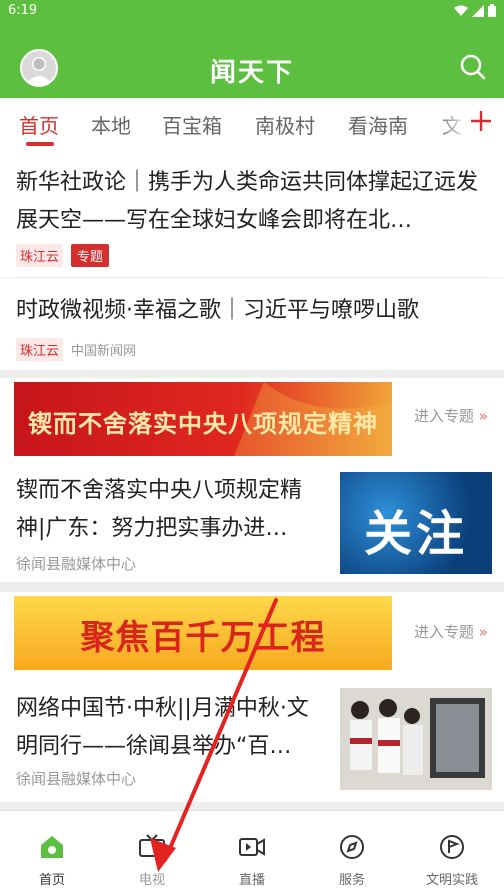 This screenshot has width=504, height=895. What do you see at coordinates (104, 351) in the screenshot?
I see `publisher-label: 中国新闻网` at bounding box center [104, 351].